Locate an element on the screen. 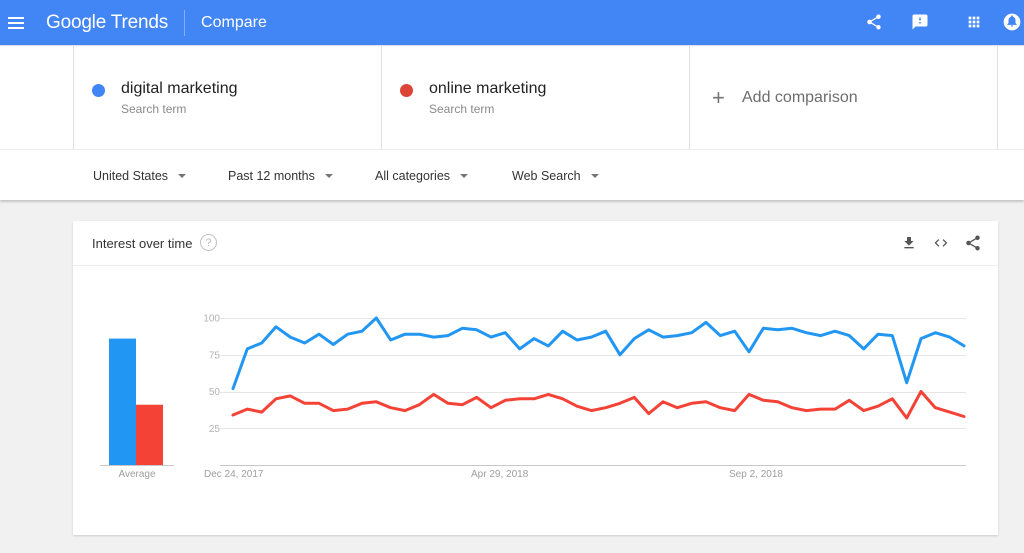 This screenshot has width=1024, height=553. term-name: digital marketing is located at coordinates (179, 89).